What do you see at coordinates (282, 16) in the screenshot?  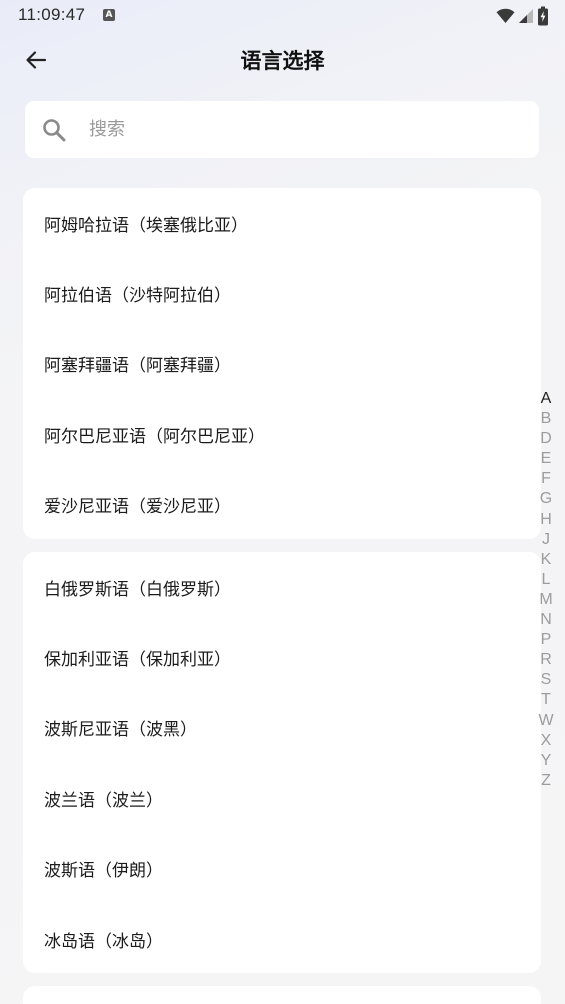 I see `status-bar: 11:09:47 A` at bounding box center [282, 16].